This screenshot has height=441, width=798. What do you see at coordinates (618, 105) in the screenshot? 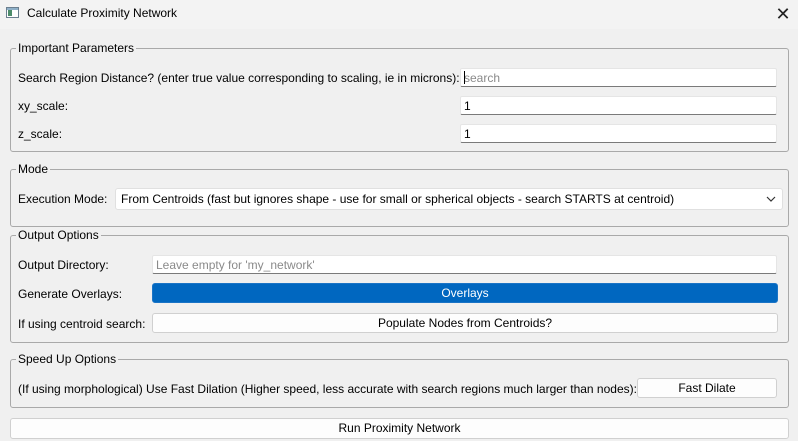
I see `xy-scale-input` at bounding box center [618, 105].